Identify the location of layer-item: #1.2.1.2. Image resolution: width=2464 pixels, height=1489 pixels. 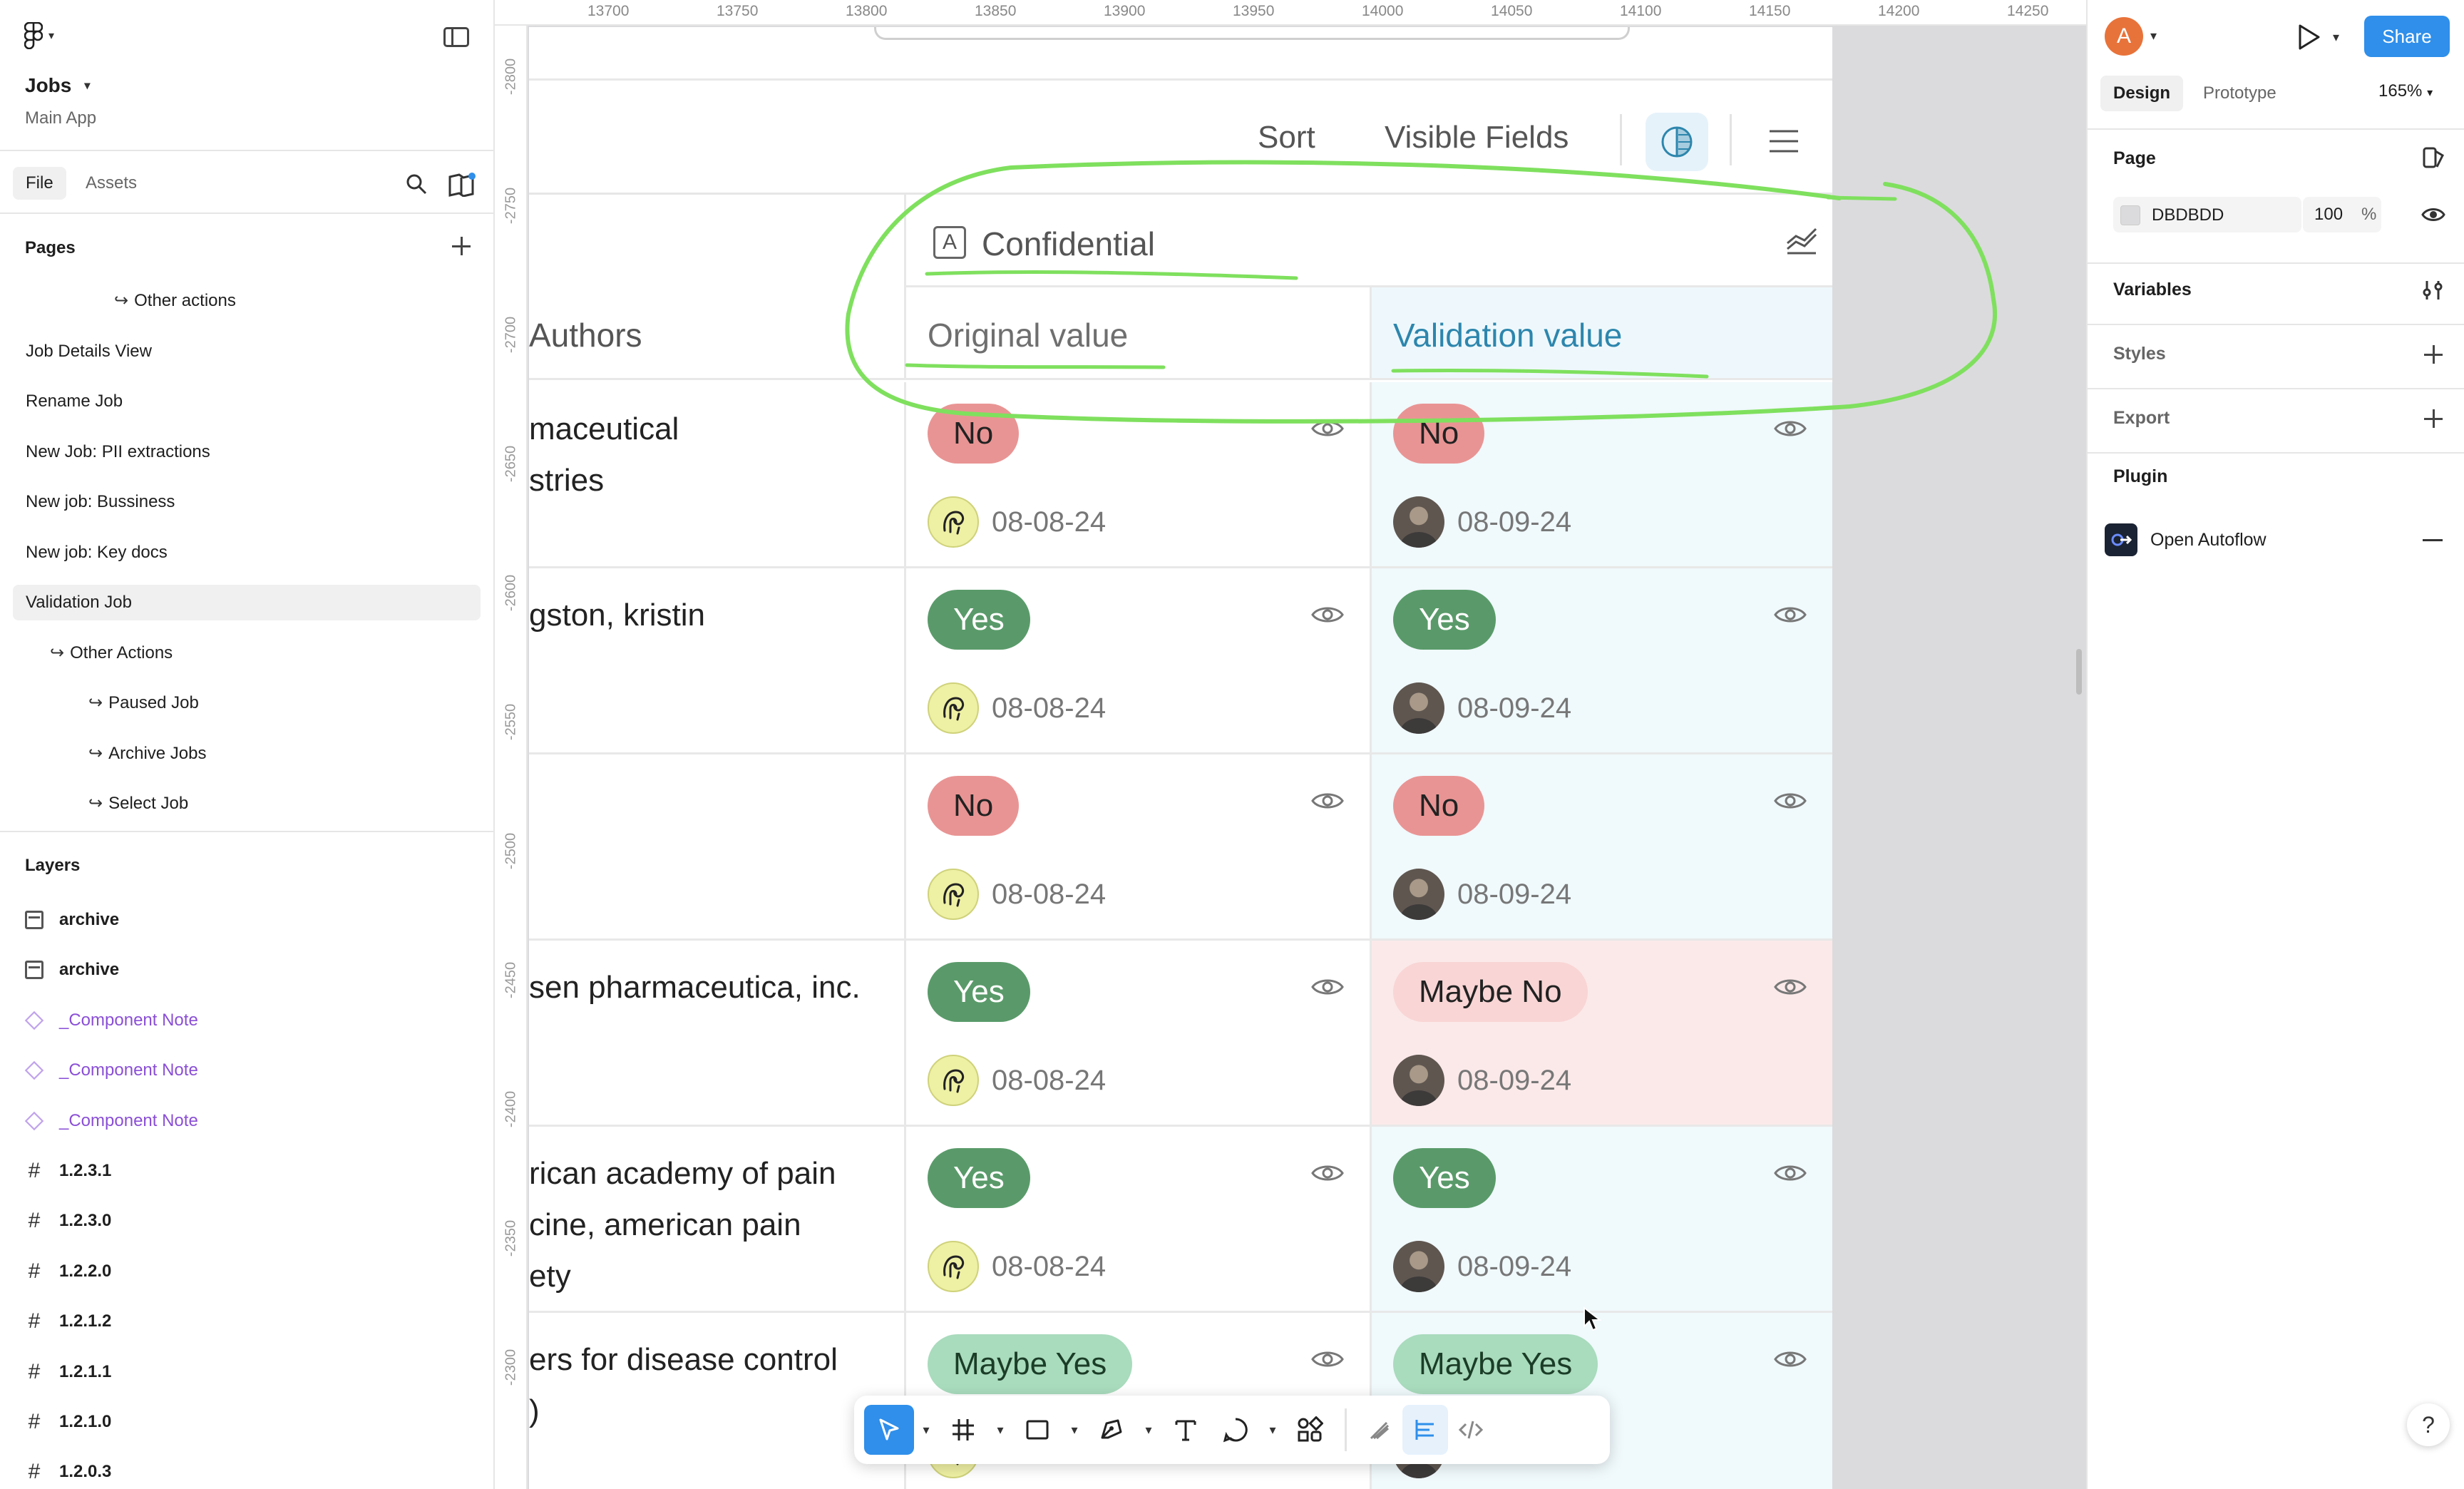
(68, 1321).